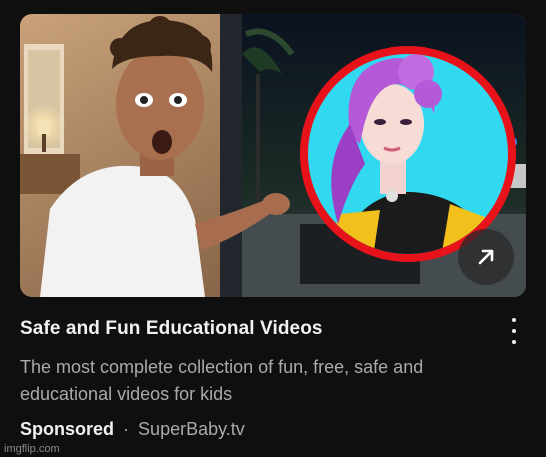  Describe the element at coordinates (191, 429) in the screenshot. I see `advertiser-link: SuperBaby.tv` at that location.